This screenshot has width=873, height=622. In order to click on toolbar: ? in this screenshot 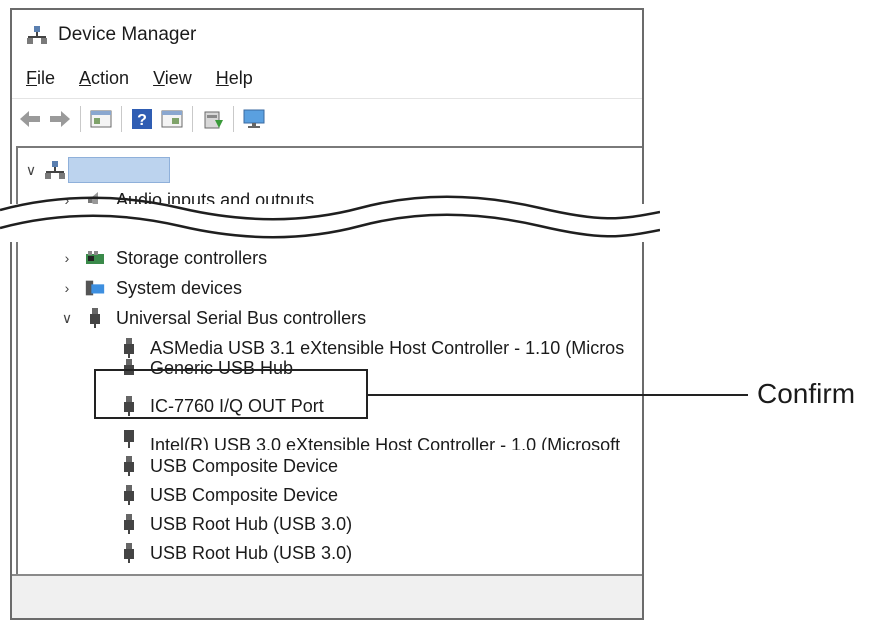, I will do `click(327, 118)`.